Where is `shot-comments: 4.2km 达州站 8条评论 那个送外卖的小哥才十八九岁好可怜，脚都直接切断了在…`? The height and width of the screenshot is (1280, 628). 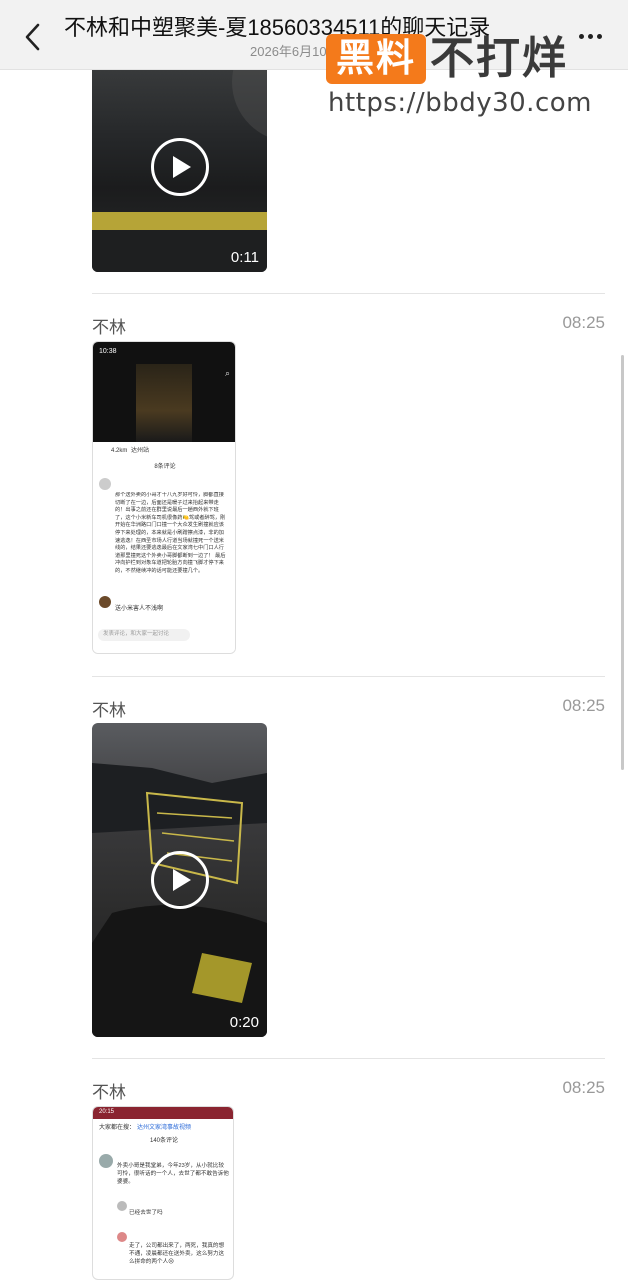
shot-comments: 4.2km 达州站 8条评论 那个送外卖的小哥才十八九岁好可怜，脚都直接切断了在… is located at coordinates (164, 547).